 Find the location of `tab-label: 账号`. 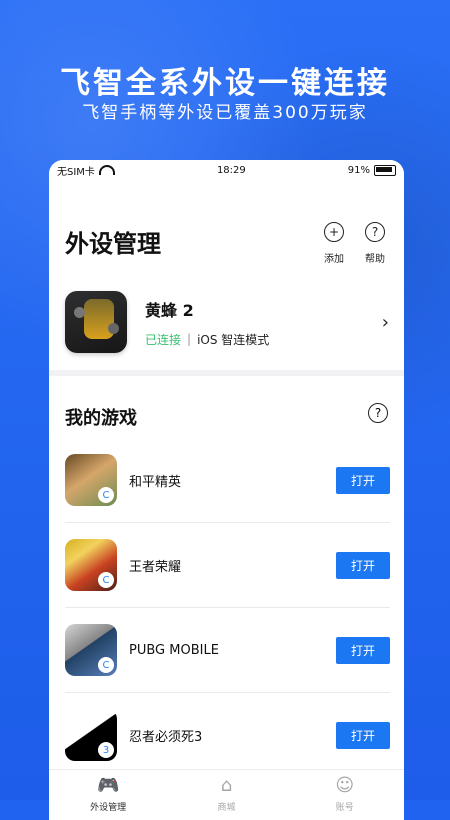

tab-label: 账号 is located at coordinates (344, 808).